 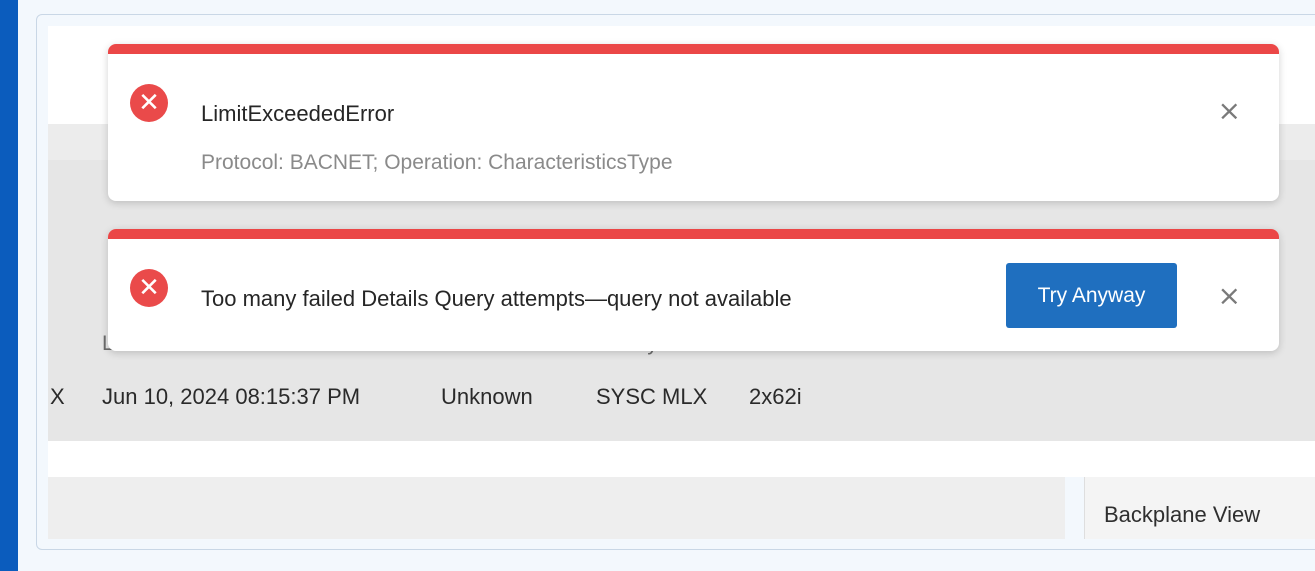 What do you see at coordinates (652, 396) in the screenshot?
I see `family-value: SYSC MLX` at bounding box center [652, 396].